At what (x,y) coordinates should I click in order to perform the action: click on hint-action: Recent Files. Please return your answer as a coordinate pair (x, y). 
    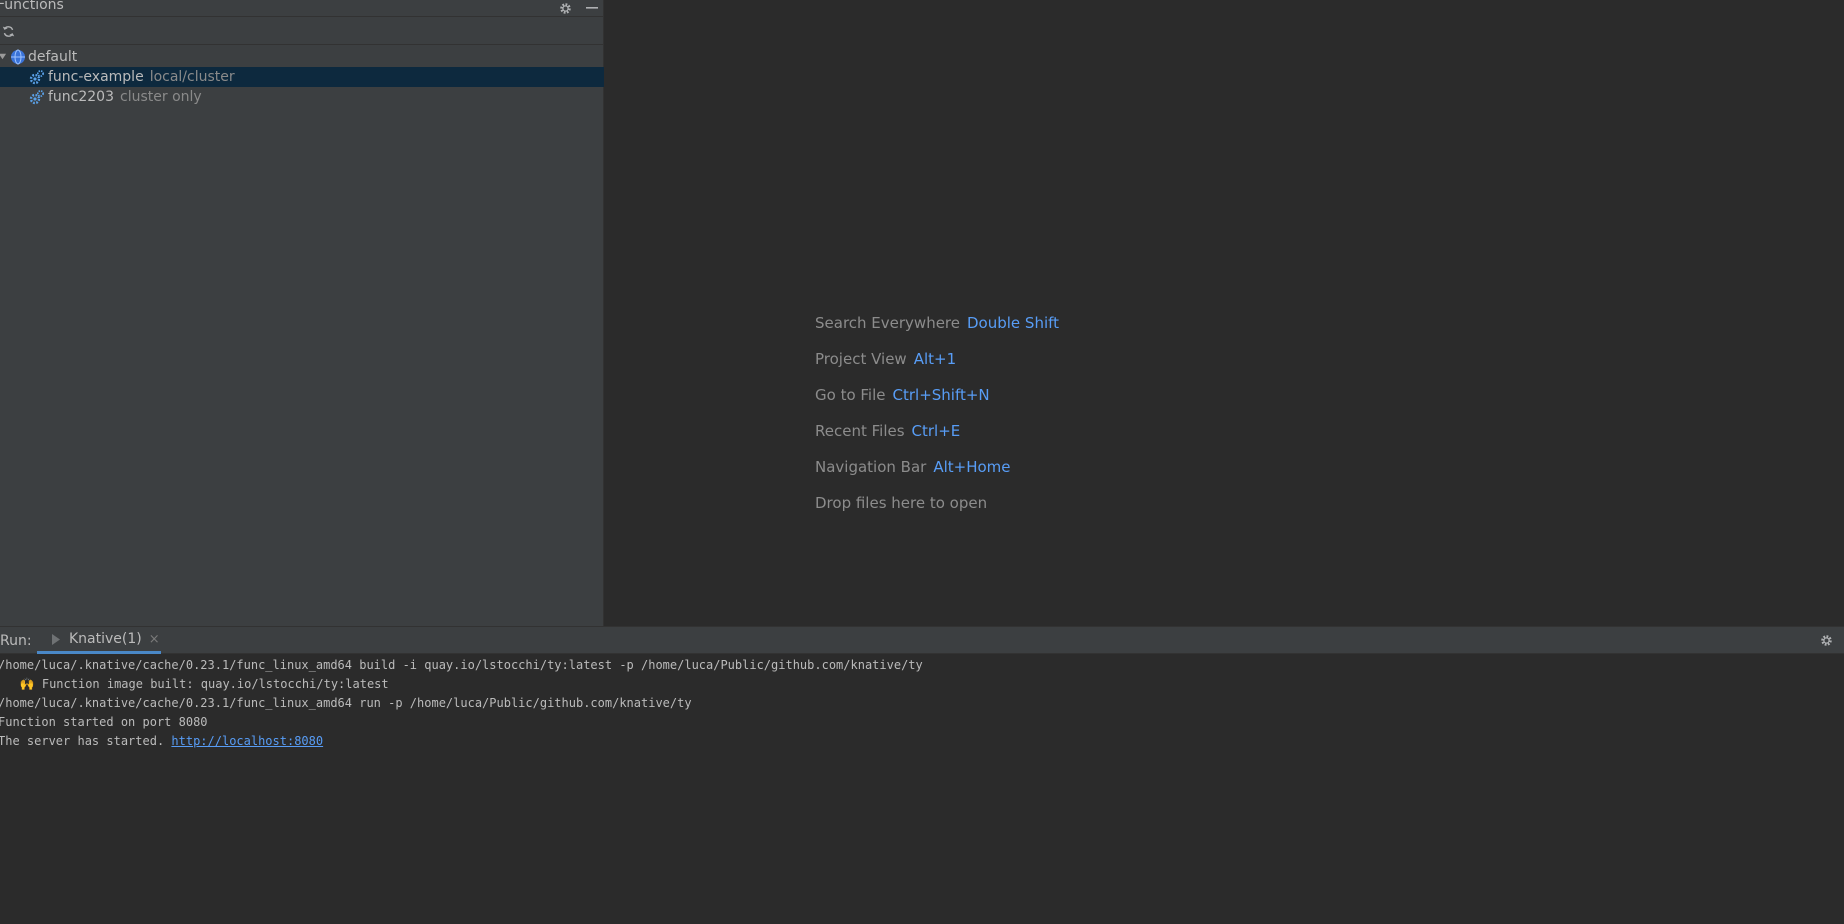
    Looking at the image, I should click on (860, 431).